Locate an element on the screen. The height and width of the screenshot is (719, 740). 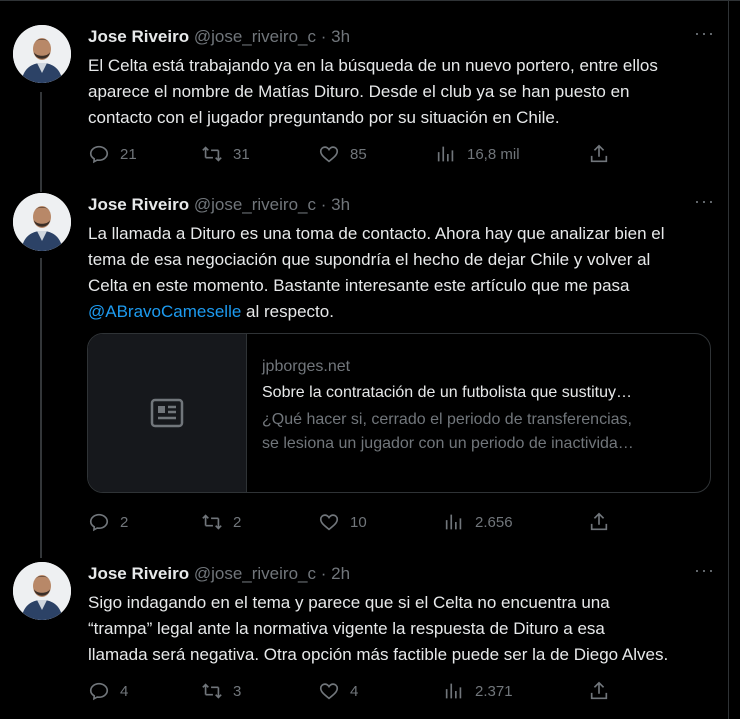
retweet-button: 31 is located at coordinates (225, 154).